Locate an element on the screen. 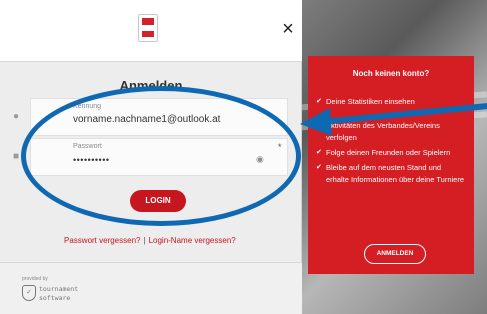 The height and width of the screenshot is (314, 487). logo-icon is located at coordinates (148, 28).